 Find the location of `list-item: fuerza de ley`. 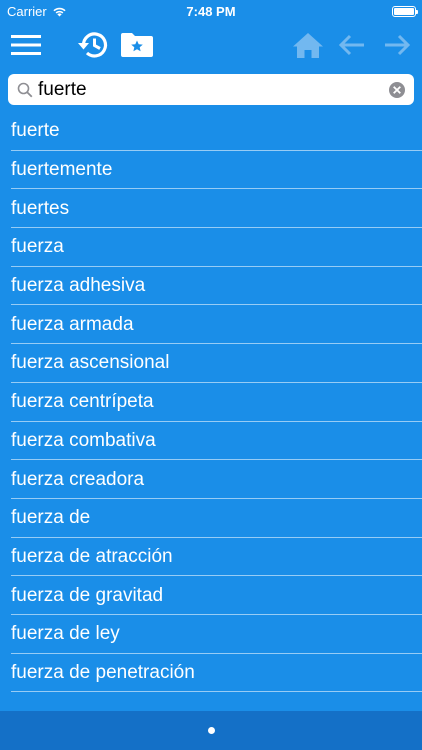

list-item: fuerza de ley is located at coordinates (211, 634).